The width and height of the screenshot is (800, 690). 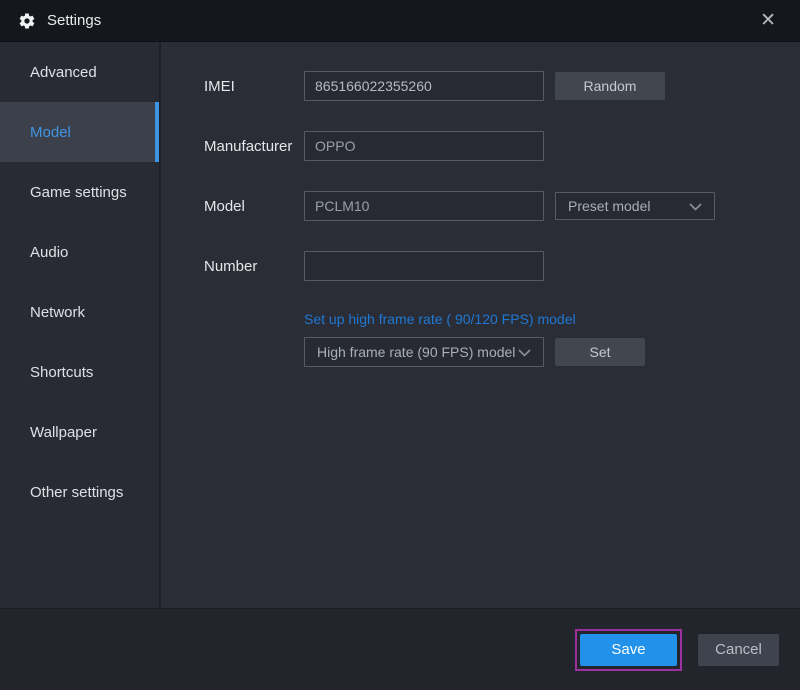 What do you see at coordinates (77, 492) in the screenshot?
I see `sidebar-item-label: Other settings` at bounding box center [77, 492].